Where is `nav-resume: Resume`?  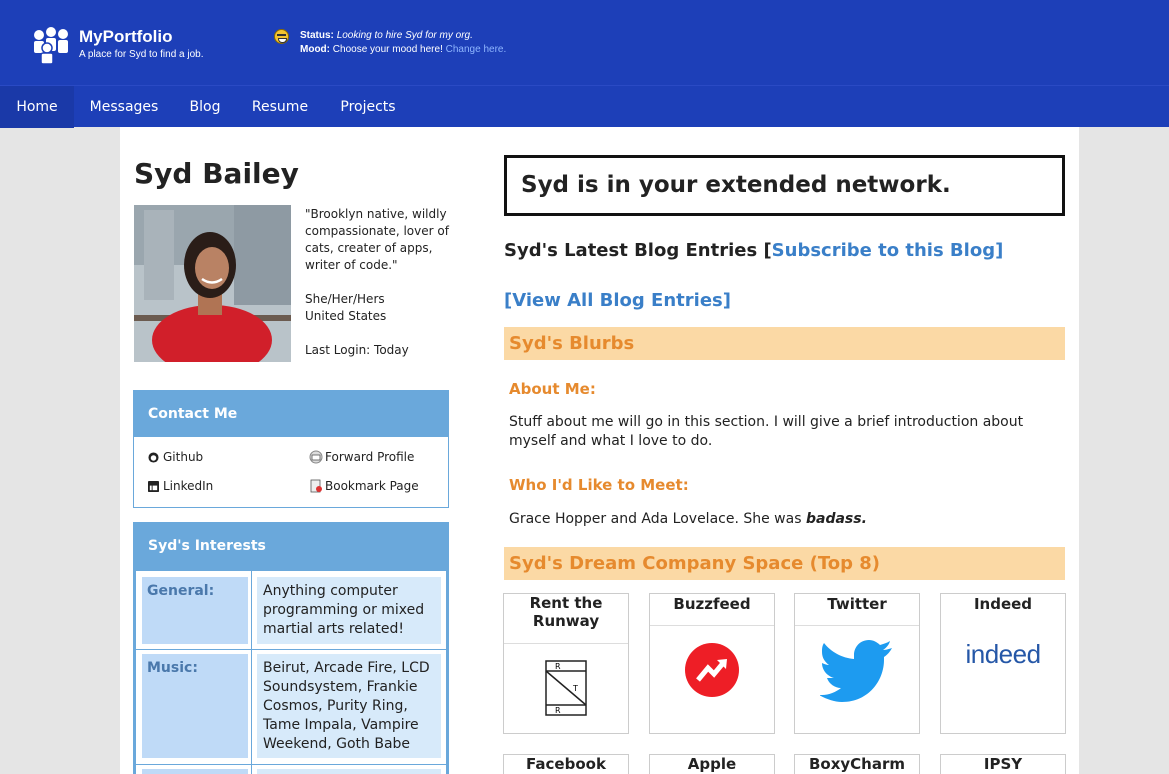 nav-resume: Resume is located at coordinates (280, 107).